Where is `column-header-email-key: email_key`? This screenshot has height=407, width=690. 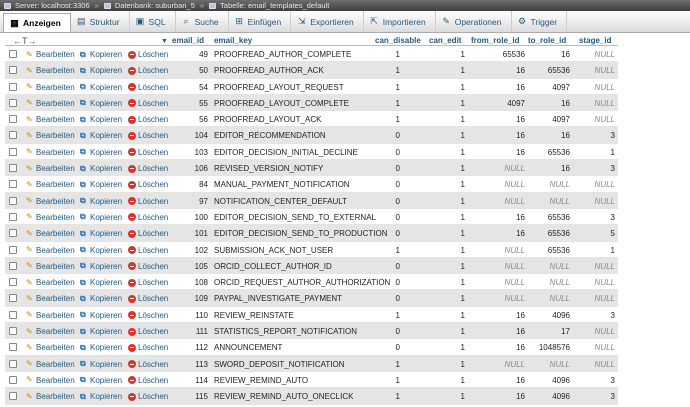 column-header-email-key: email_key is located at coordinates (233, 40).